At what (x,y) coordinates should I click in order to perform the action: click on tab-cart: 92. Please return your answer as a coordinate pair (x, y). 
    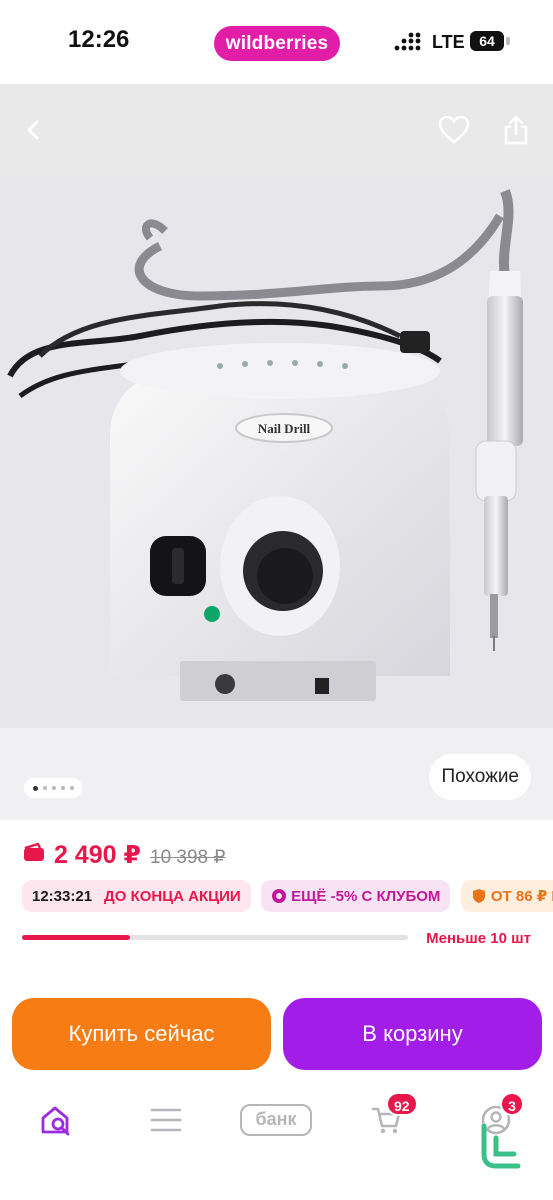
    Looking at the image, I should click on (388, 1117).